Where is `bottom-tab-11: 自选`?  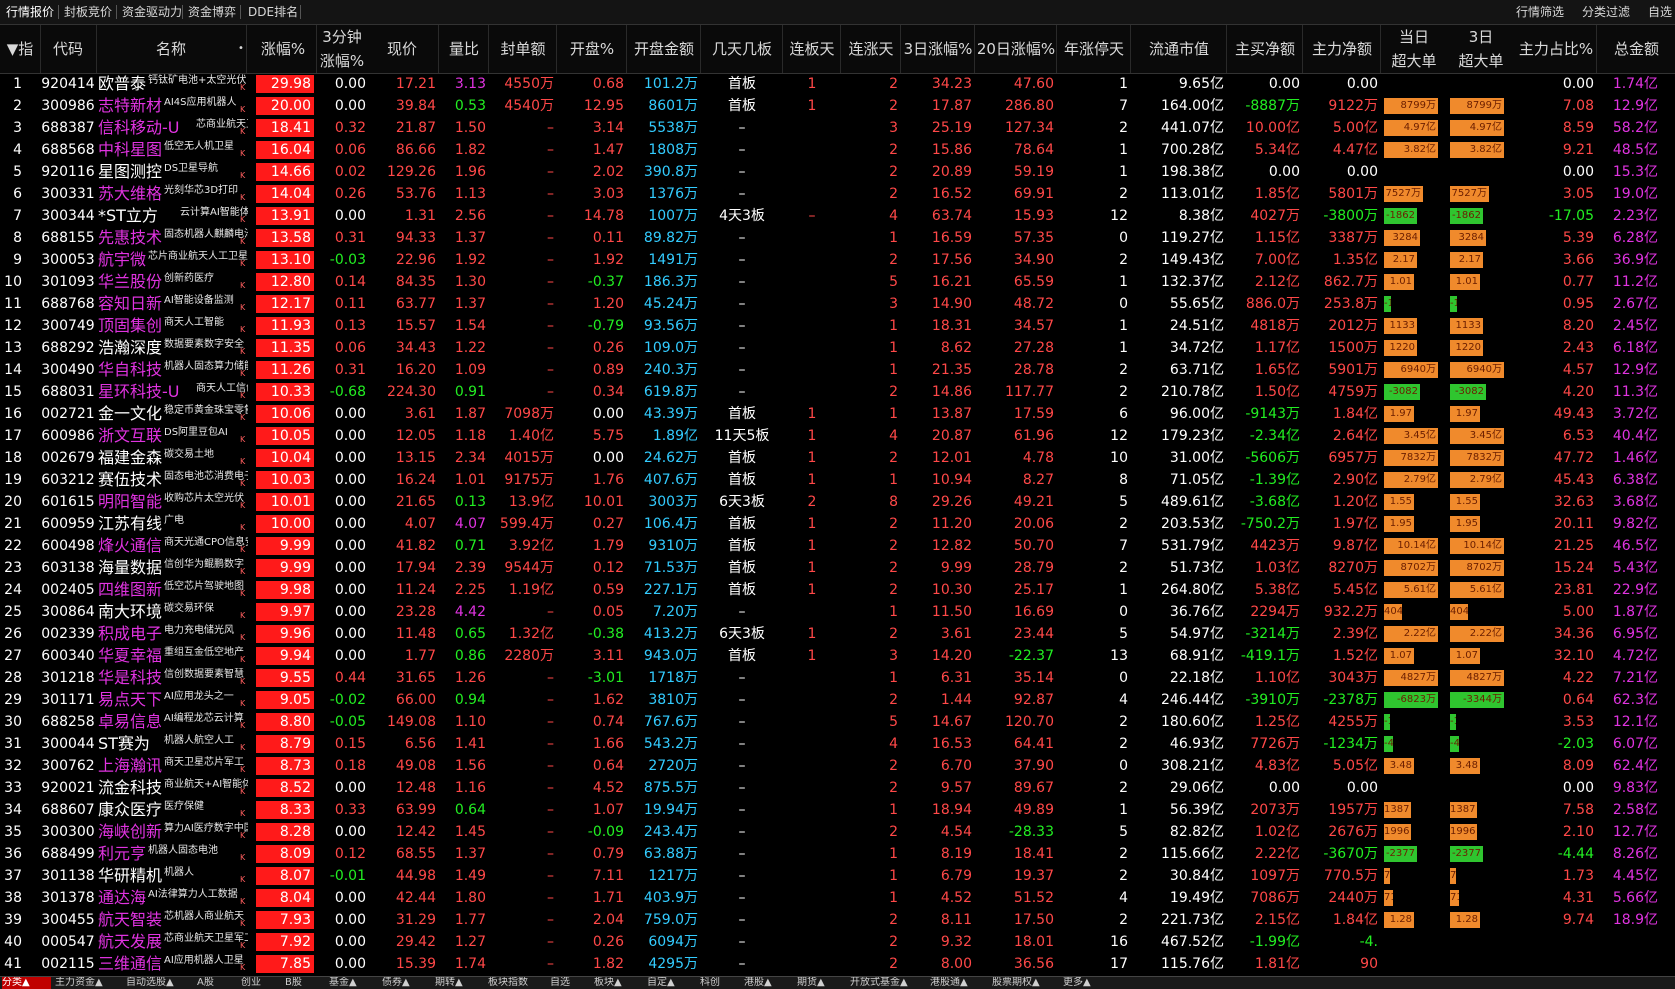
bottom-tab-11: 自选 is located at coordinates (570, 983).